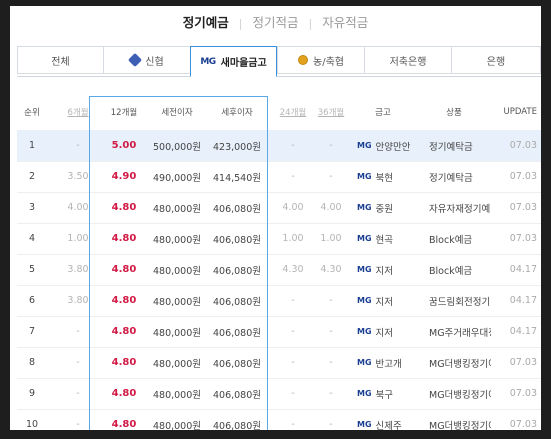  What do you see at coordinates (78, 269) in the screenshot?
I see `cell-6m: 3.80` at bounding box center [78, 269].